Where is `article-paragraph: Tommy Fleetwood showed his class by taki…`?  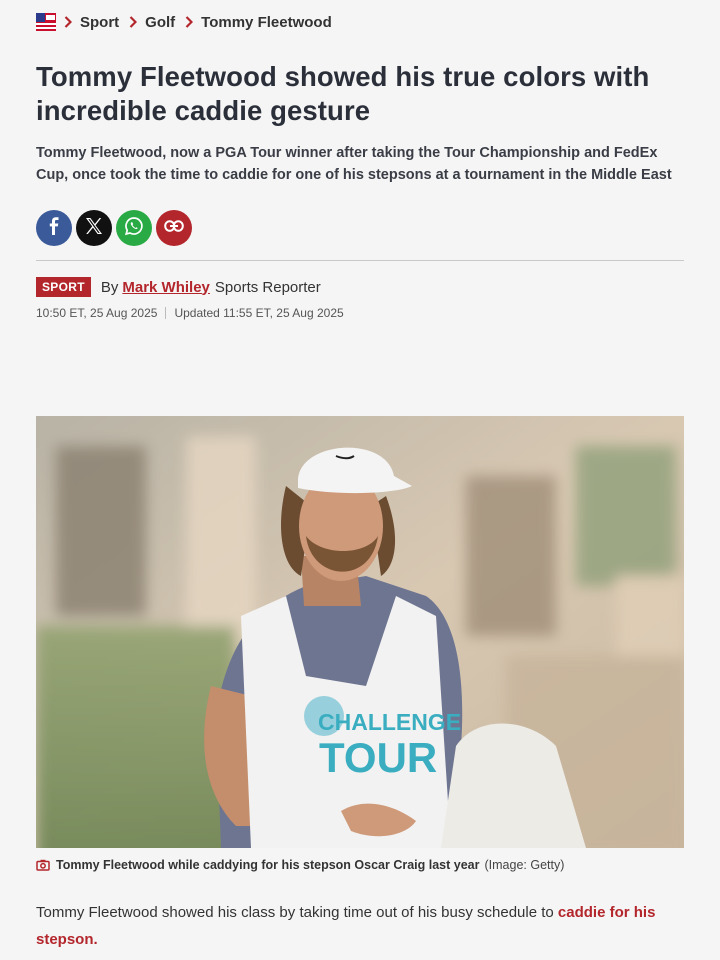 article-paragraph: Tommy Fleetwood showed his class by taki… is located at coordinates (360, 926).